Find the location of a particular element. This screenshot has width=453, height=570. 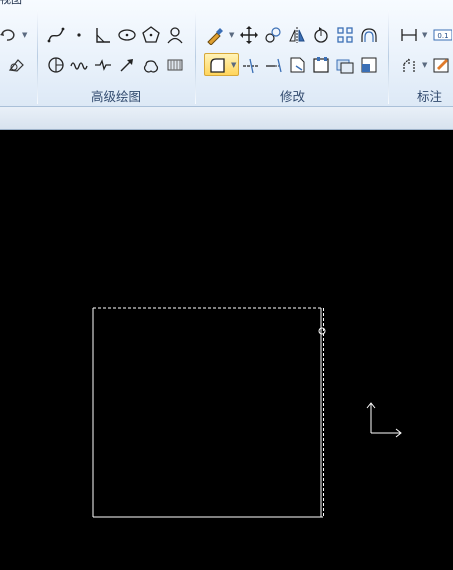

group-label-annotate: 标注 is located at coordinates (430, 96).